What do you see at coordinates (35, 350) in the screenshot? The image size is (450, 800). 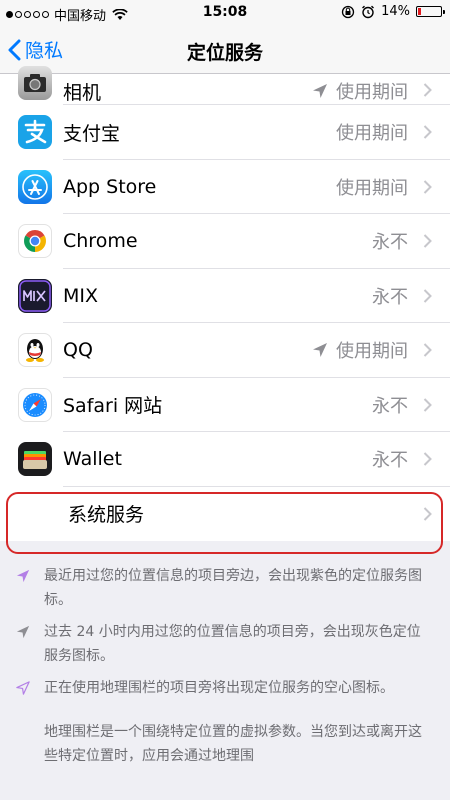 I see `qq-icon` at bounding box center [35, 350].